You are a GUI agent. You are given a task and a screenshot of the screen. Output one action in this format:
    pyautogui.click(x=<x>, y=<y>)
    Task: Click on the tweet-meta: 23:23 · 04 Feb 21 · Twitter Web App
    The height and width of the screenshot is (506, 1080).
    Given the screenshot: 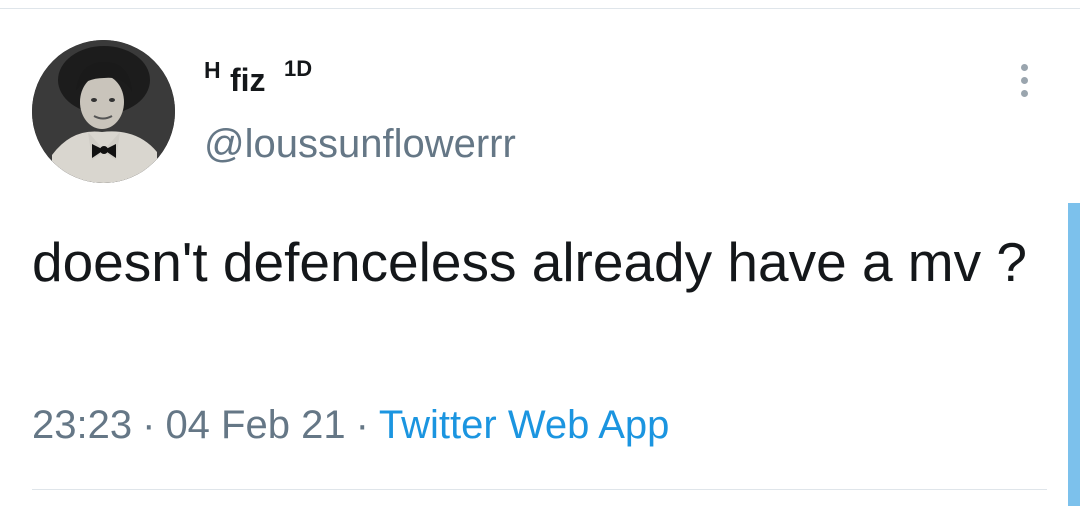 What is the action you would take?
    pyautogui.click(x=350, y=425)
    